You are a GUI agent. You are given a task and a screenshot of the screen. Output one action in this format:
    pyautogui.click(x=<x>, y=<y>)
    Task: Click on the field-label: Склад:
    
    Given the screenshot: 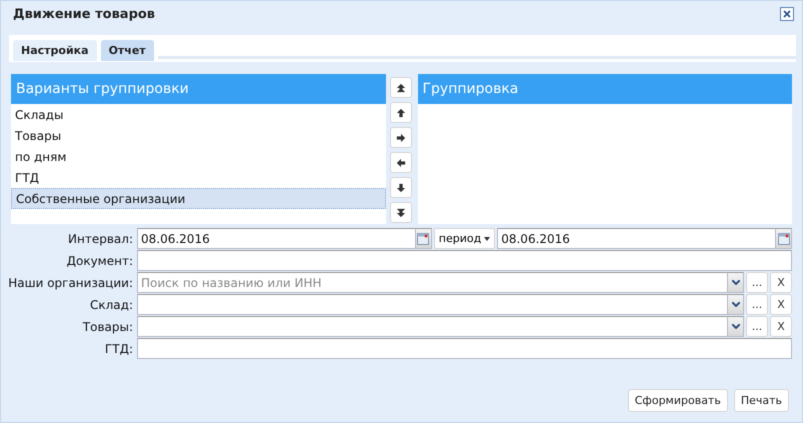 What is the action you would take?
    pyautogui.click(x=111, y=305)
    